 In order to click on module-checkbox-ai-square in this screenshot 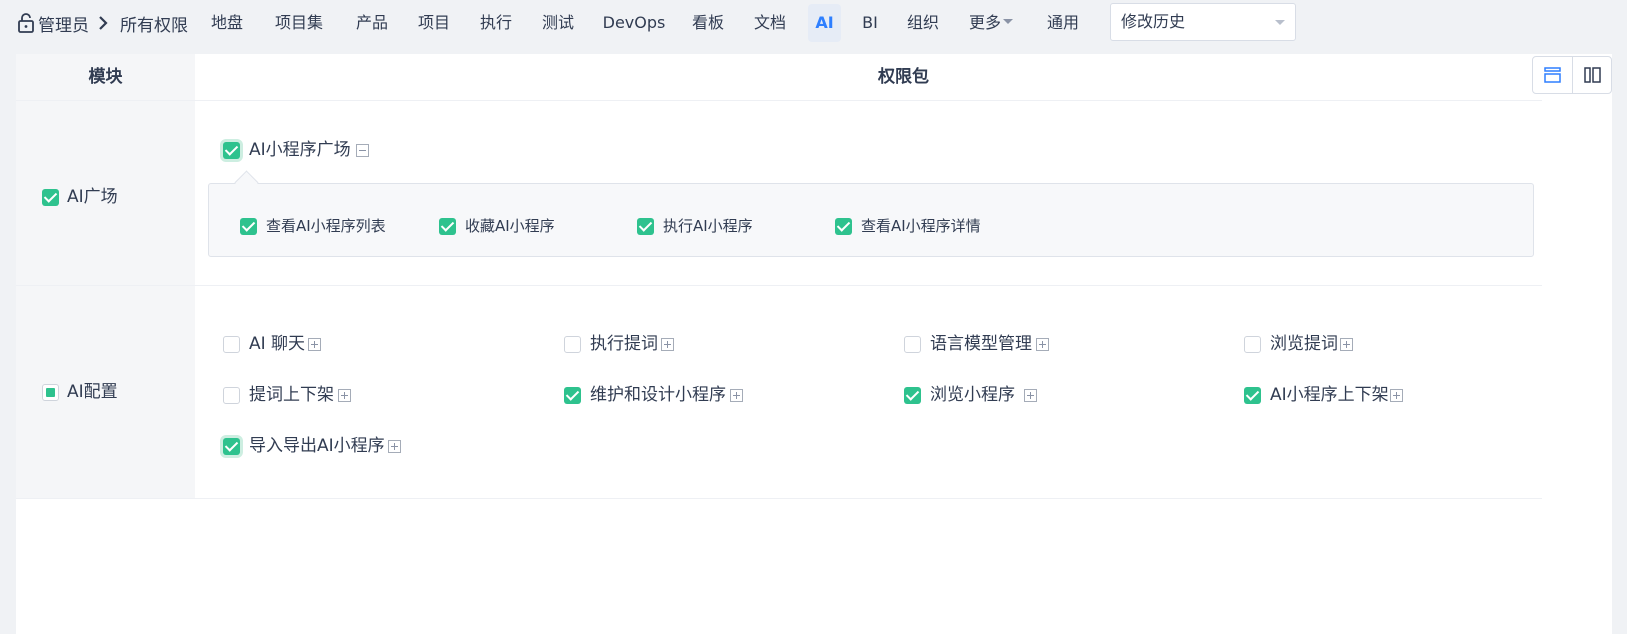, I will do `click(50, 197)`.